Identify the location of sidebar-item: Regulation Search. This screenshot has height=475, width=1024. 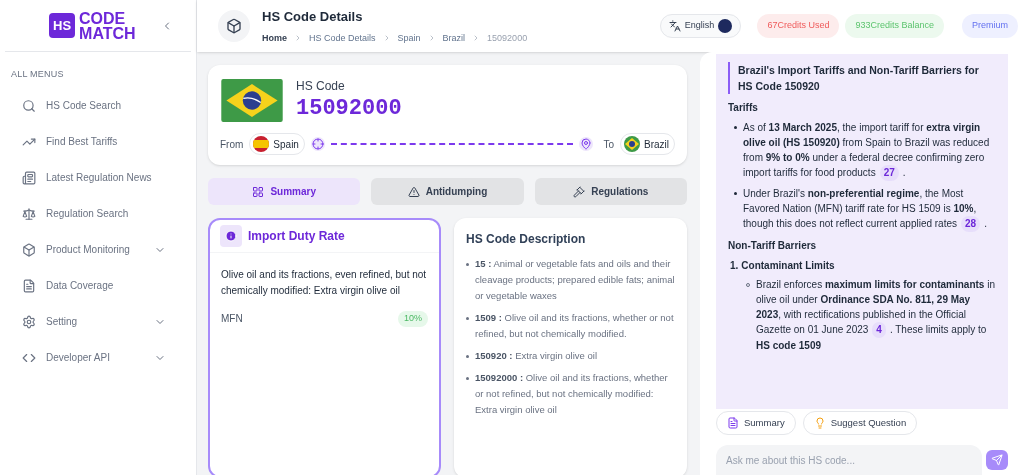
(94, 213).